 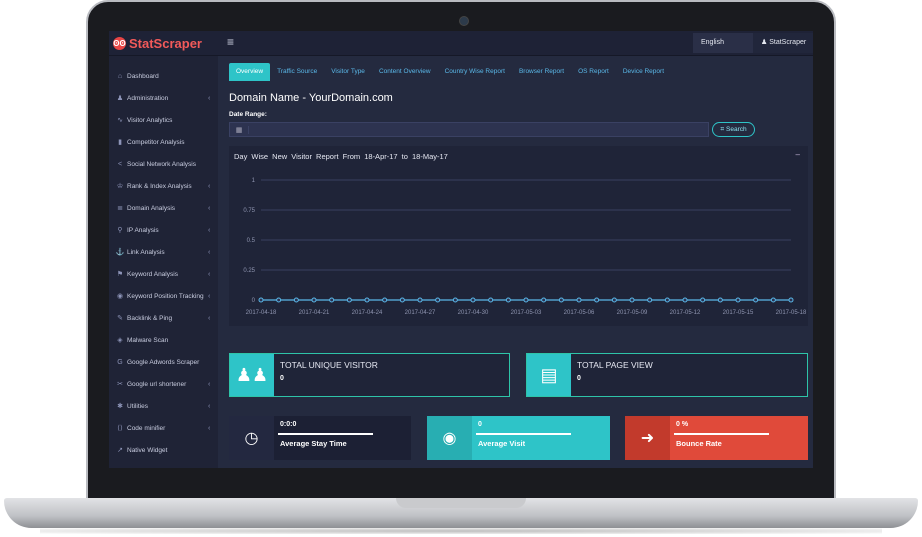 I want to click on external-link-icon: ↗, so click(x=120, y=450).